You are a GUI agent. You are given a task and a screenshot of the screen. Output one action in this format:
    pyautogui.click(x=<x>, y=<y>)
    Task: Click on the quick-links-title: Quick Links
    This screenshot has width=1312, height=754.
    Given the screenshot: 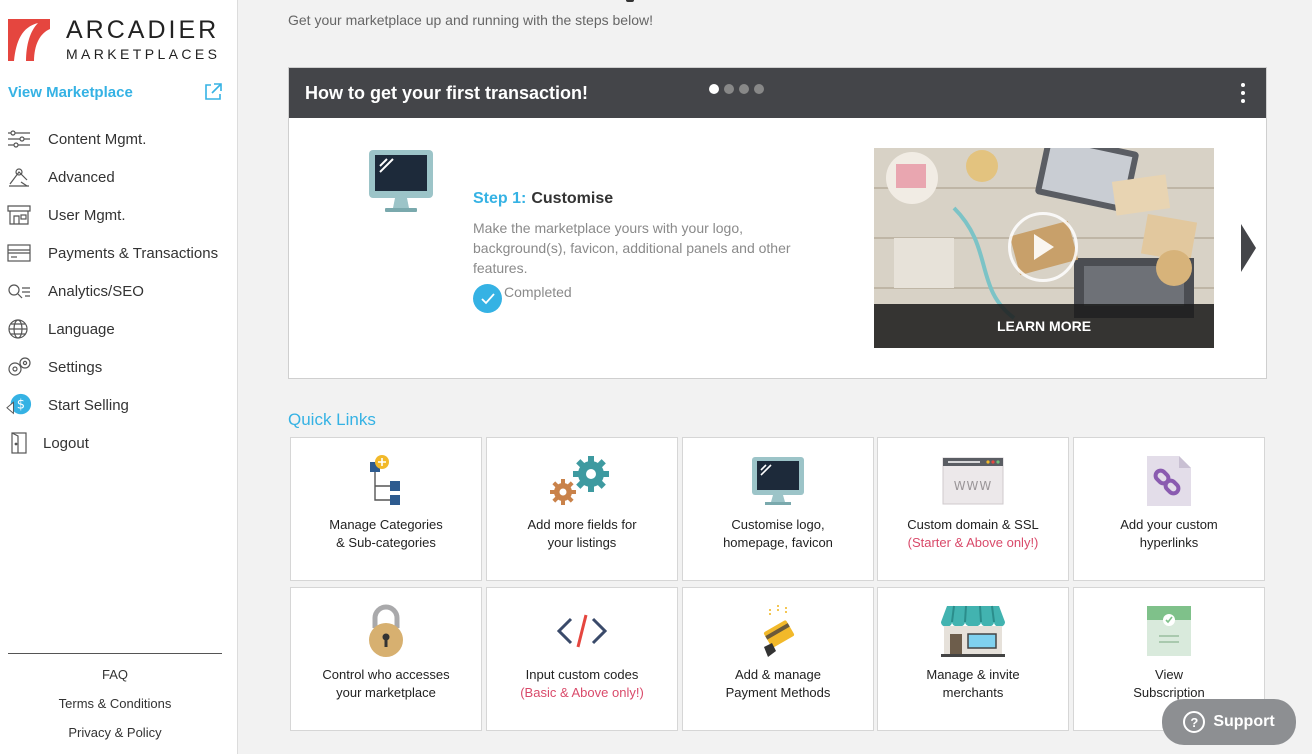 What is the action you would take?
    pyautogui.click(x=332, y=419)
    